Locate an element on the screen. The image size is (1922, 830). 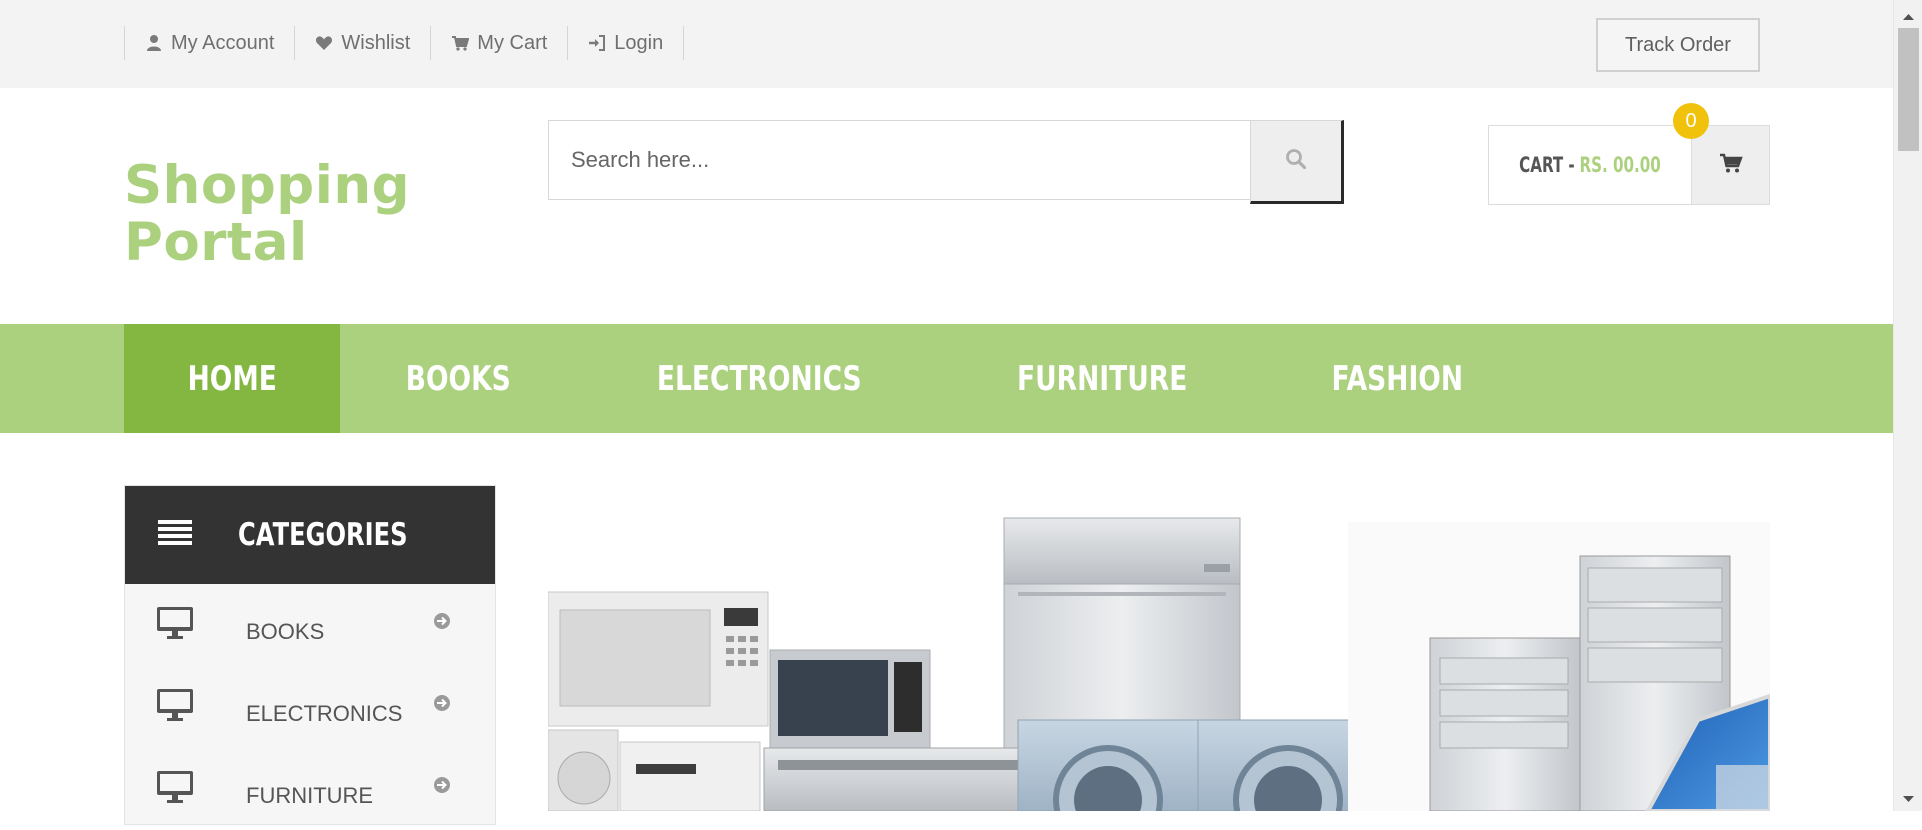
list-icon is located at coordinates (175, 535).